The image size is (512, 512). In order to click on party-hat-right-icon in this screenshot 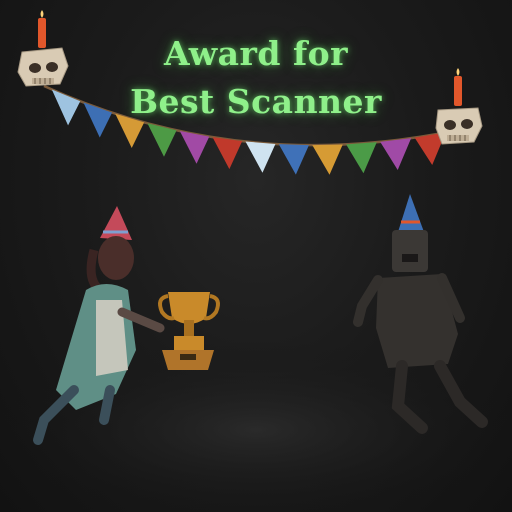, I will do `click(411, 213)`.